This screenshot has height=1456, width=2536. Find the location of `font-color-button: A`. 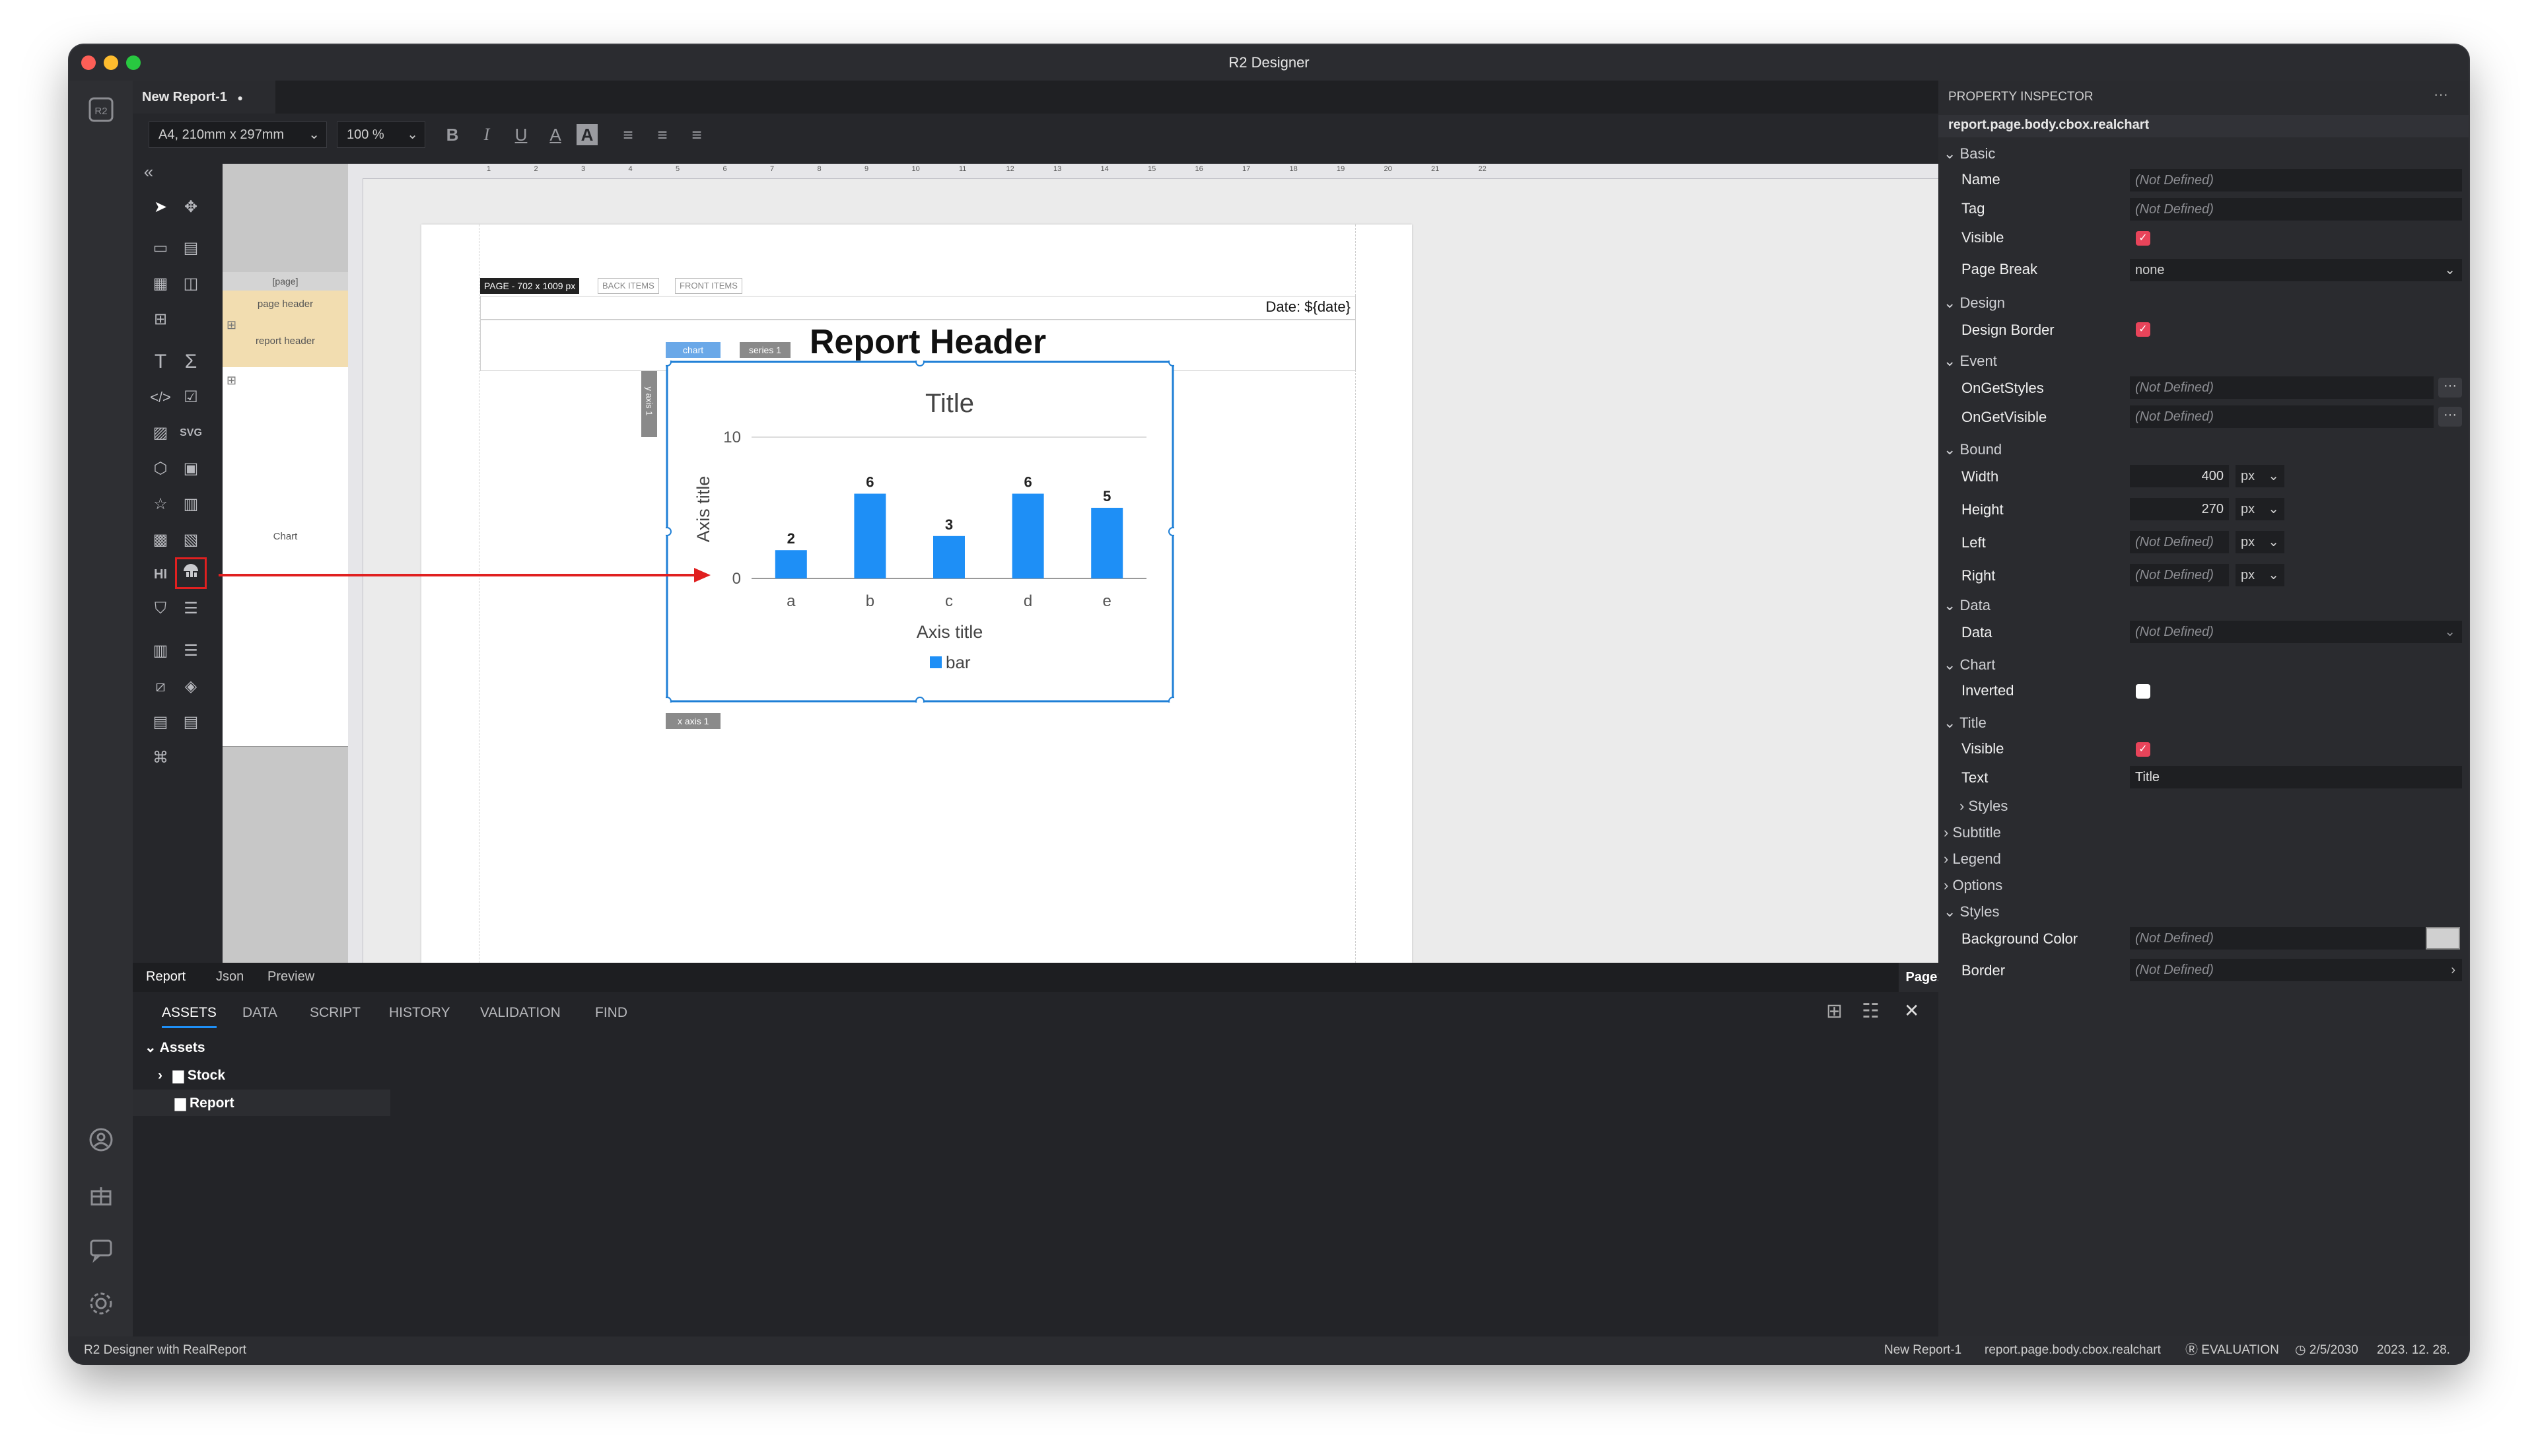

font-color-button: A is located at coordinates (555, 134).